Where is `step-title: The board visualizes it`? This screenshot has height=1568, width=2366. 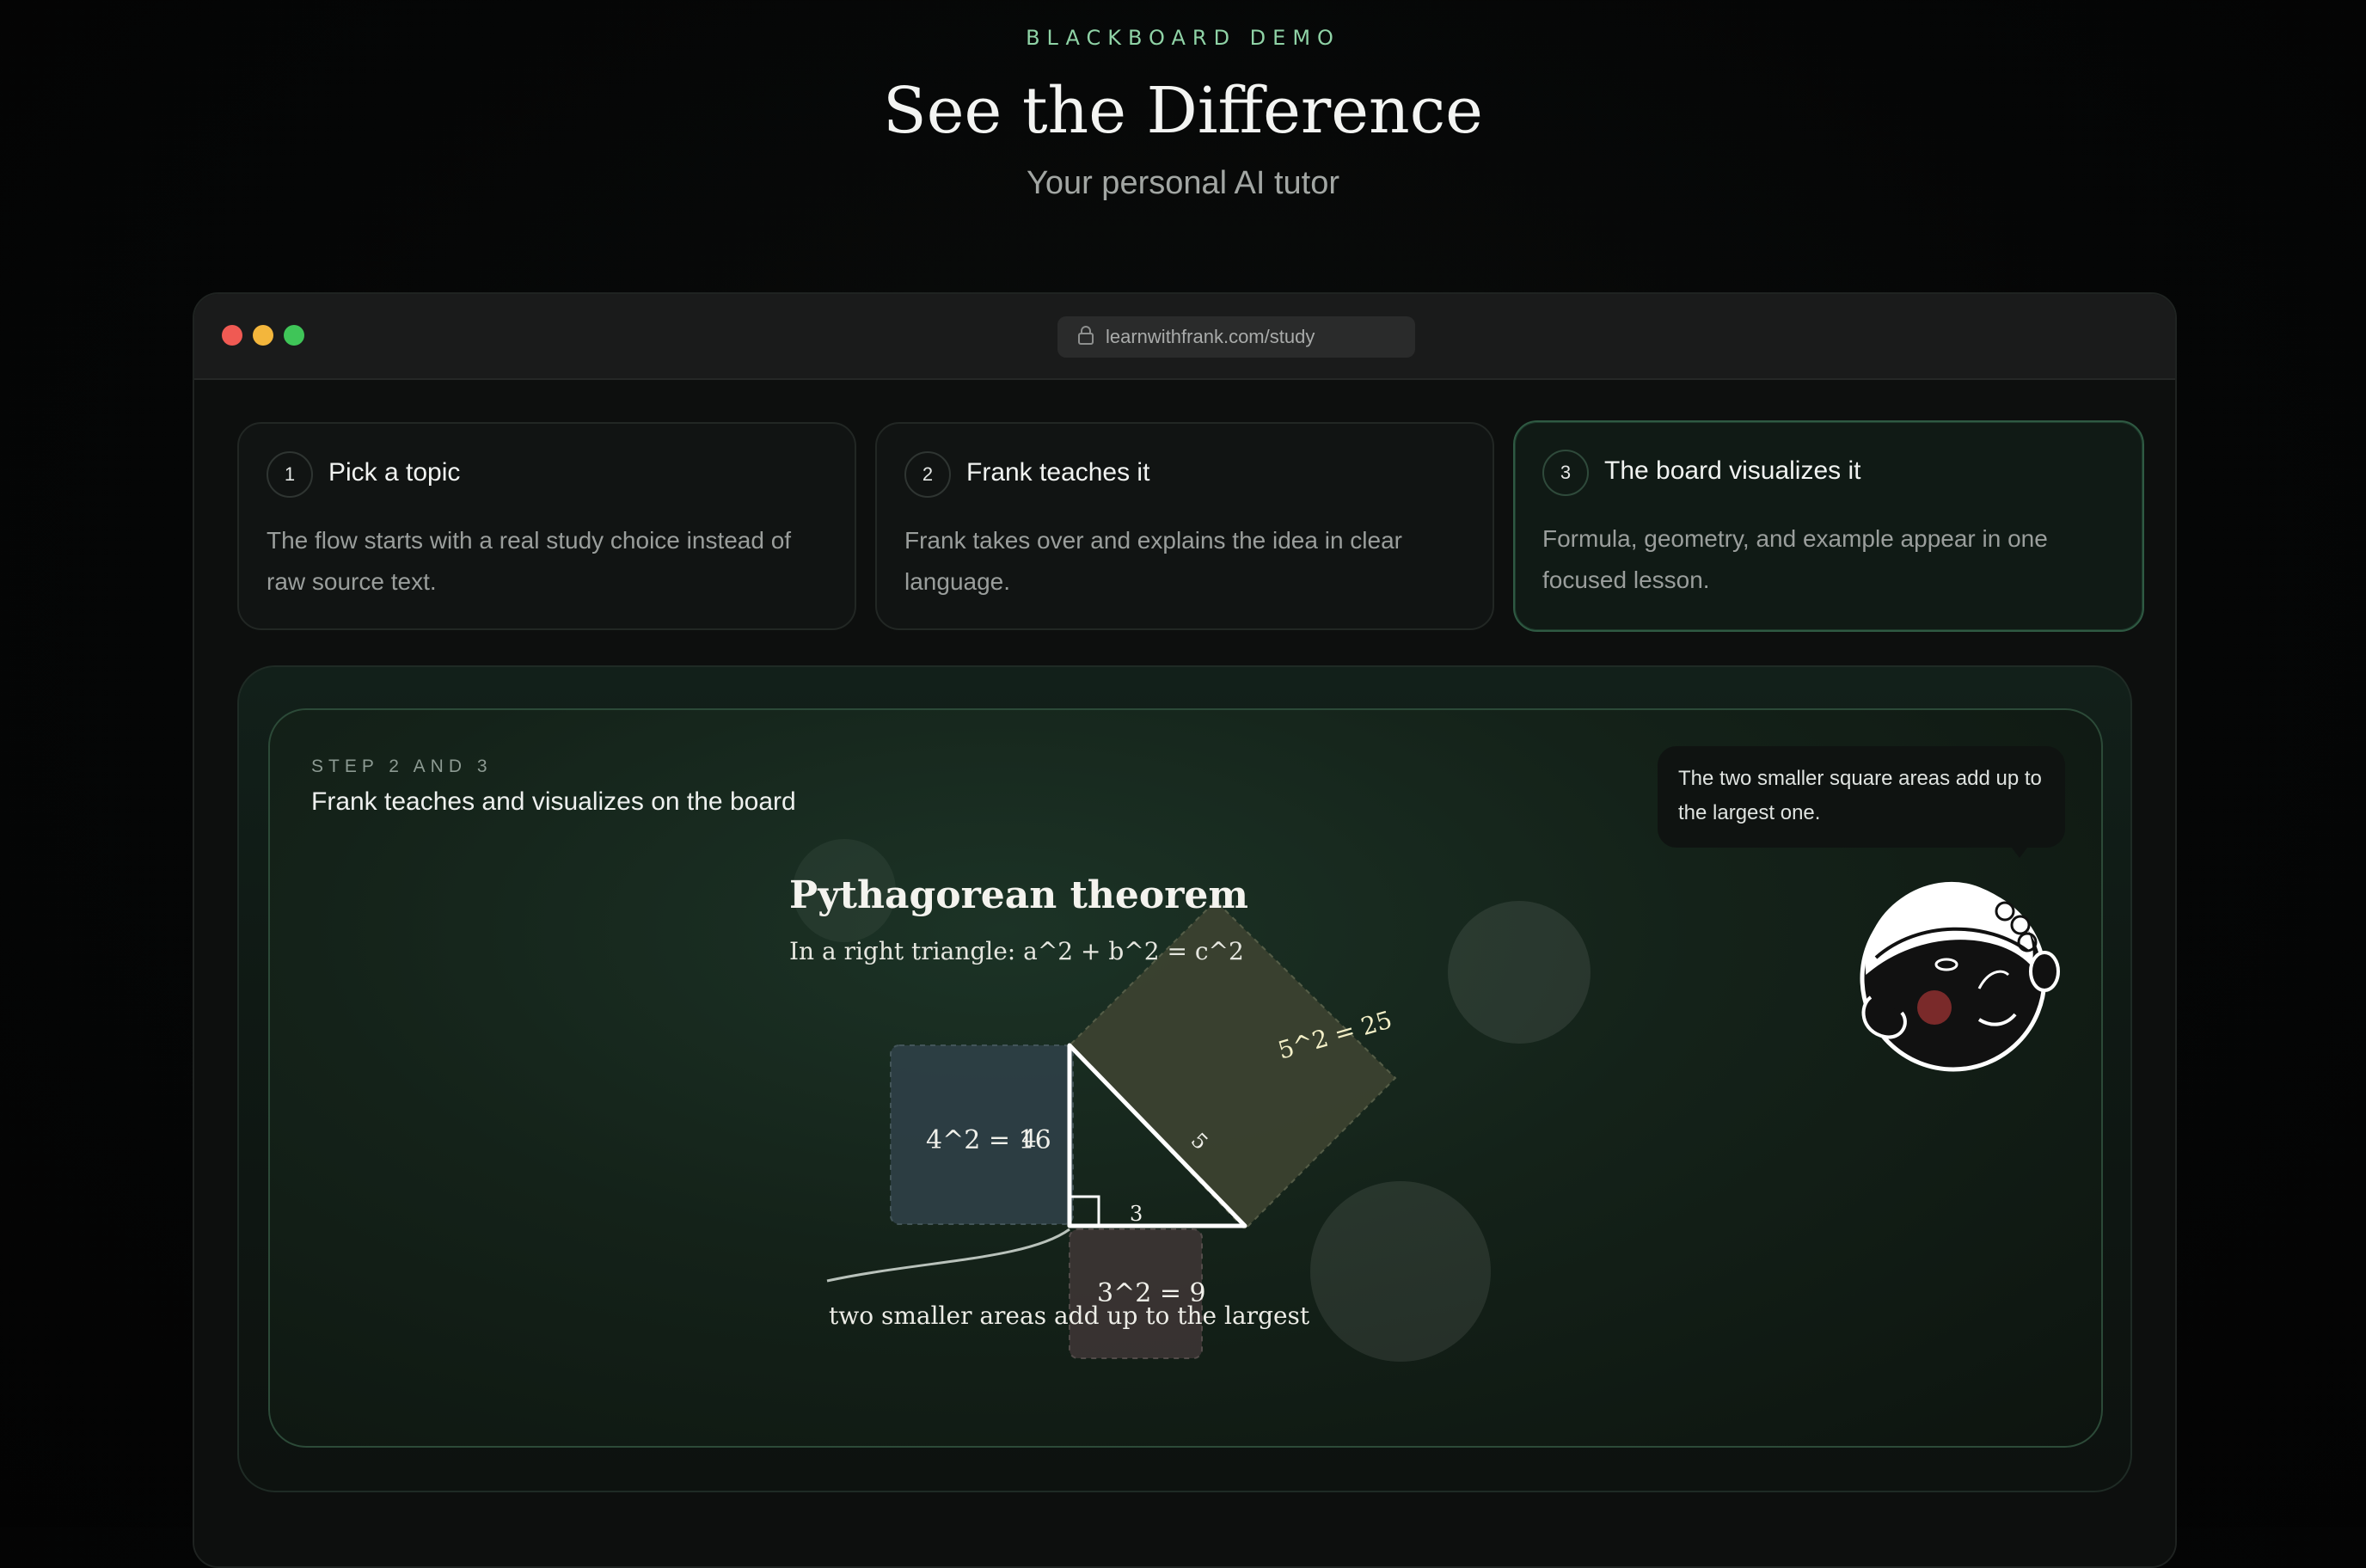
step-title: The board visualizes it is located at coordinates (1733, 470).